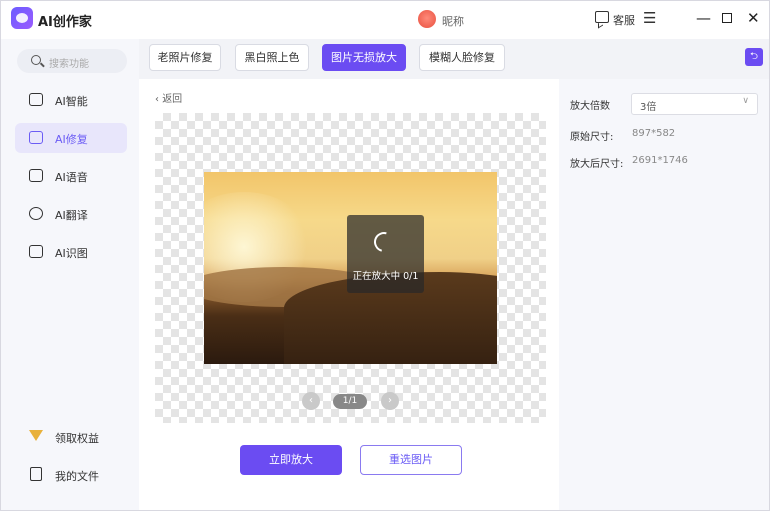 The image size is (770, 511). I want to click on enlarge-button: 立即放大, so click(291, 460).